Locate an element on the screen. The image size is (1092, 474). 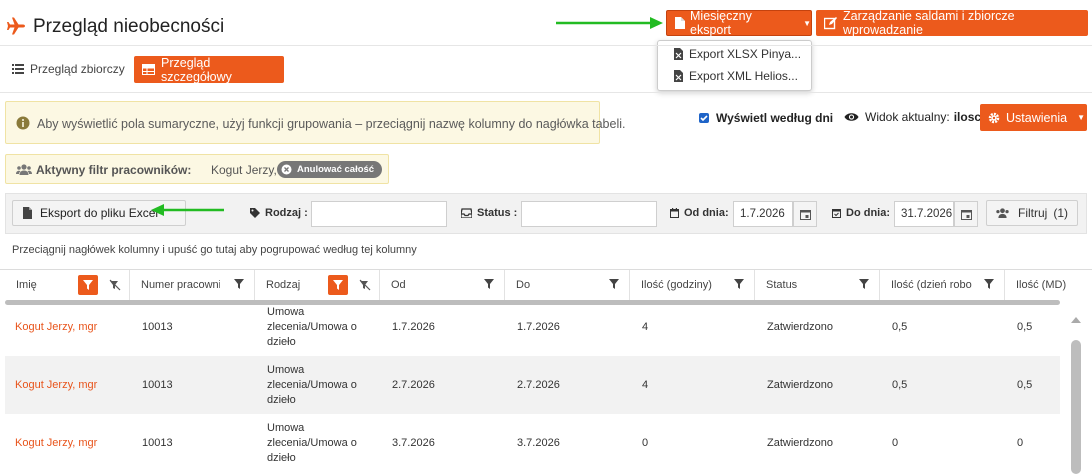
cancel-all-label: Anulować całość is located at coordinates (336, 169).